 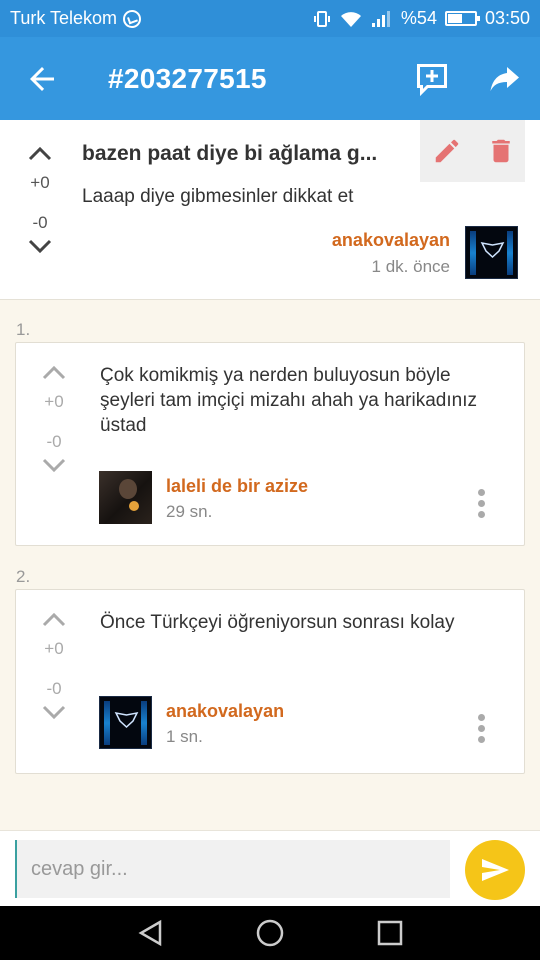 What do you see at coordinates (270, 78) in the screenshot?
I see `app-bar: #203277515` at bounding box center [270, 78].